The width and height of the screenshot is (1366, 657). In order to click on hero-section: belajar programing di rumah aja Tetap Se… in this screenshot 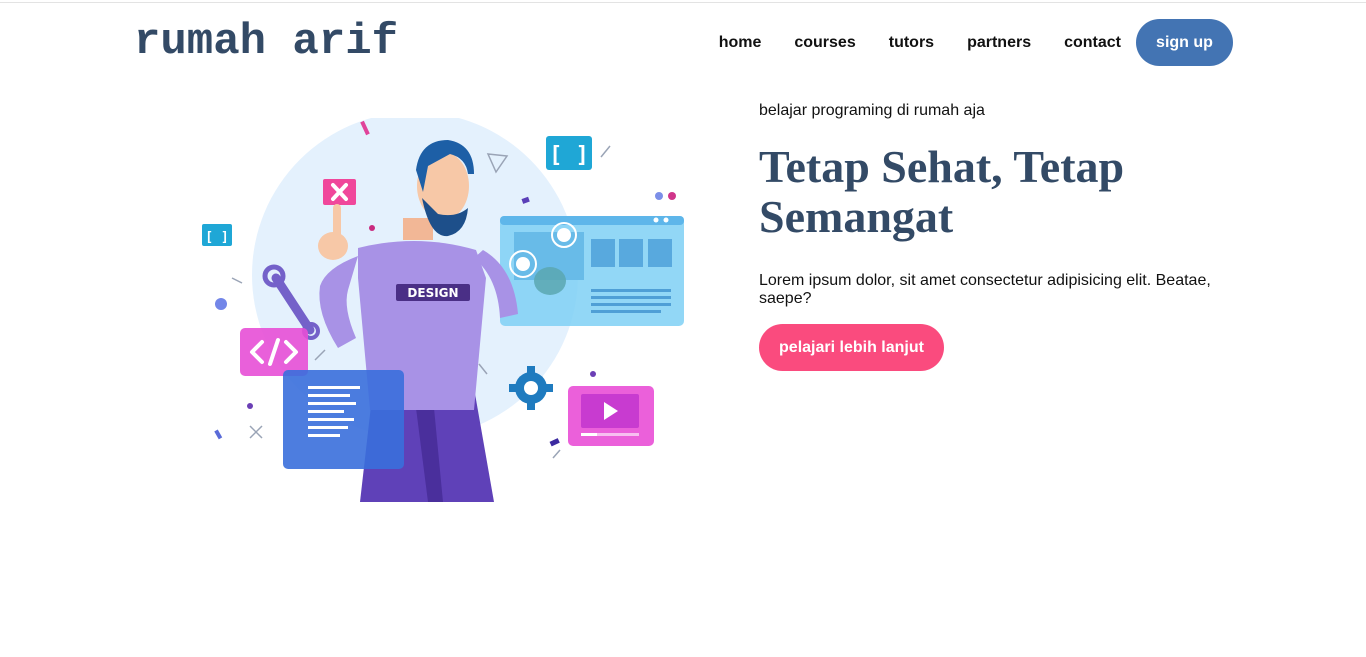, I will do `click(999, 236)`.